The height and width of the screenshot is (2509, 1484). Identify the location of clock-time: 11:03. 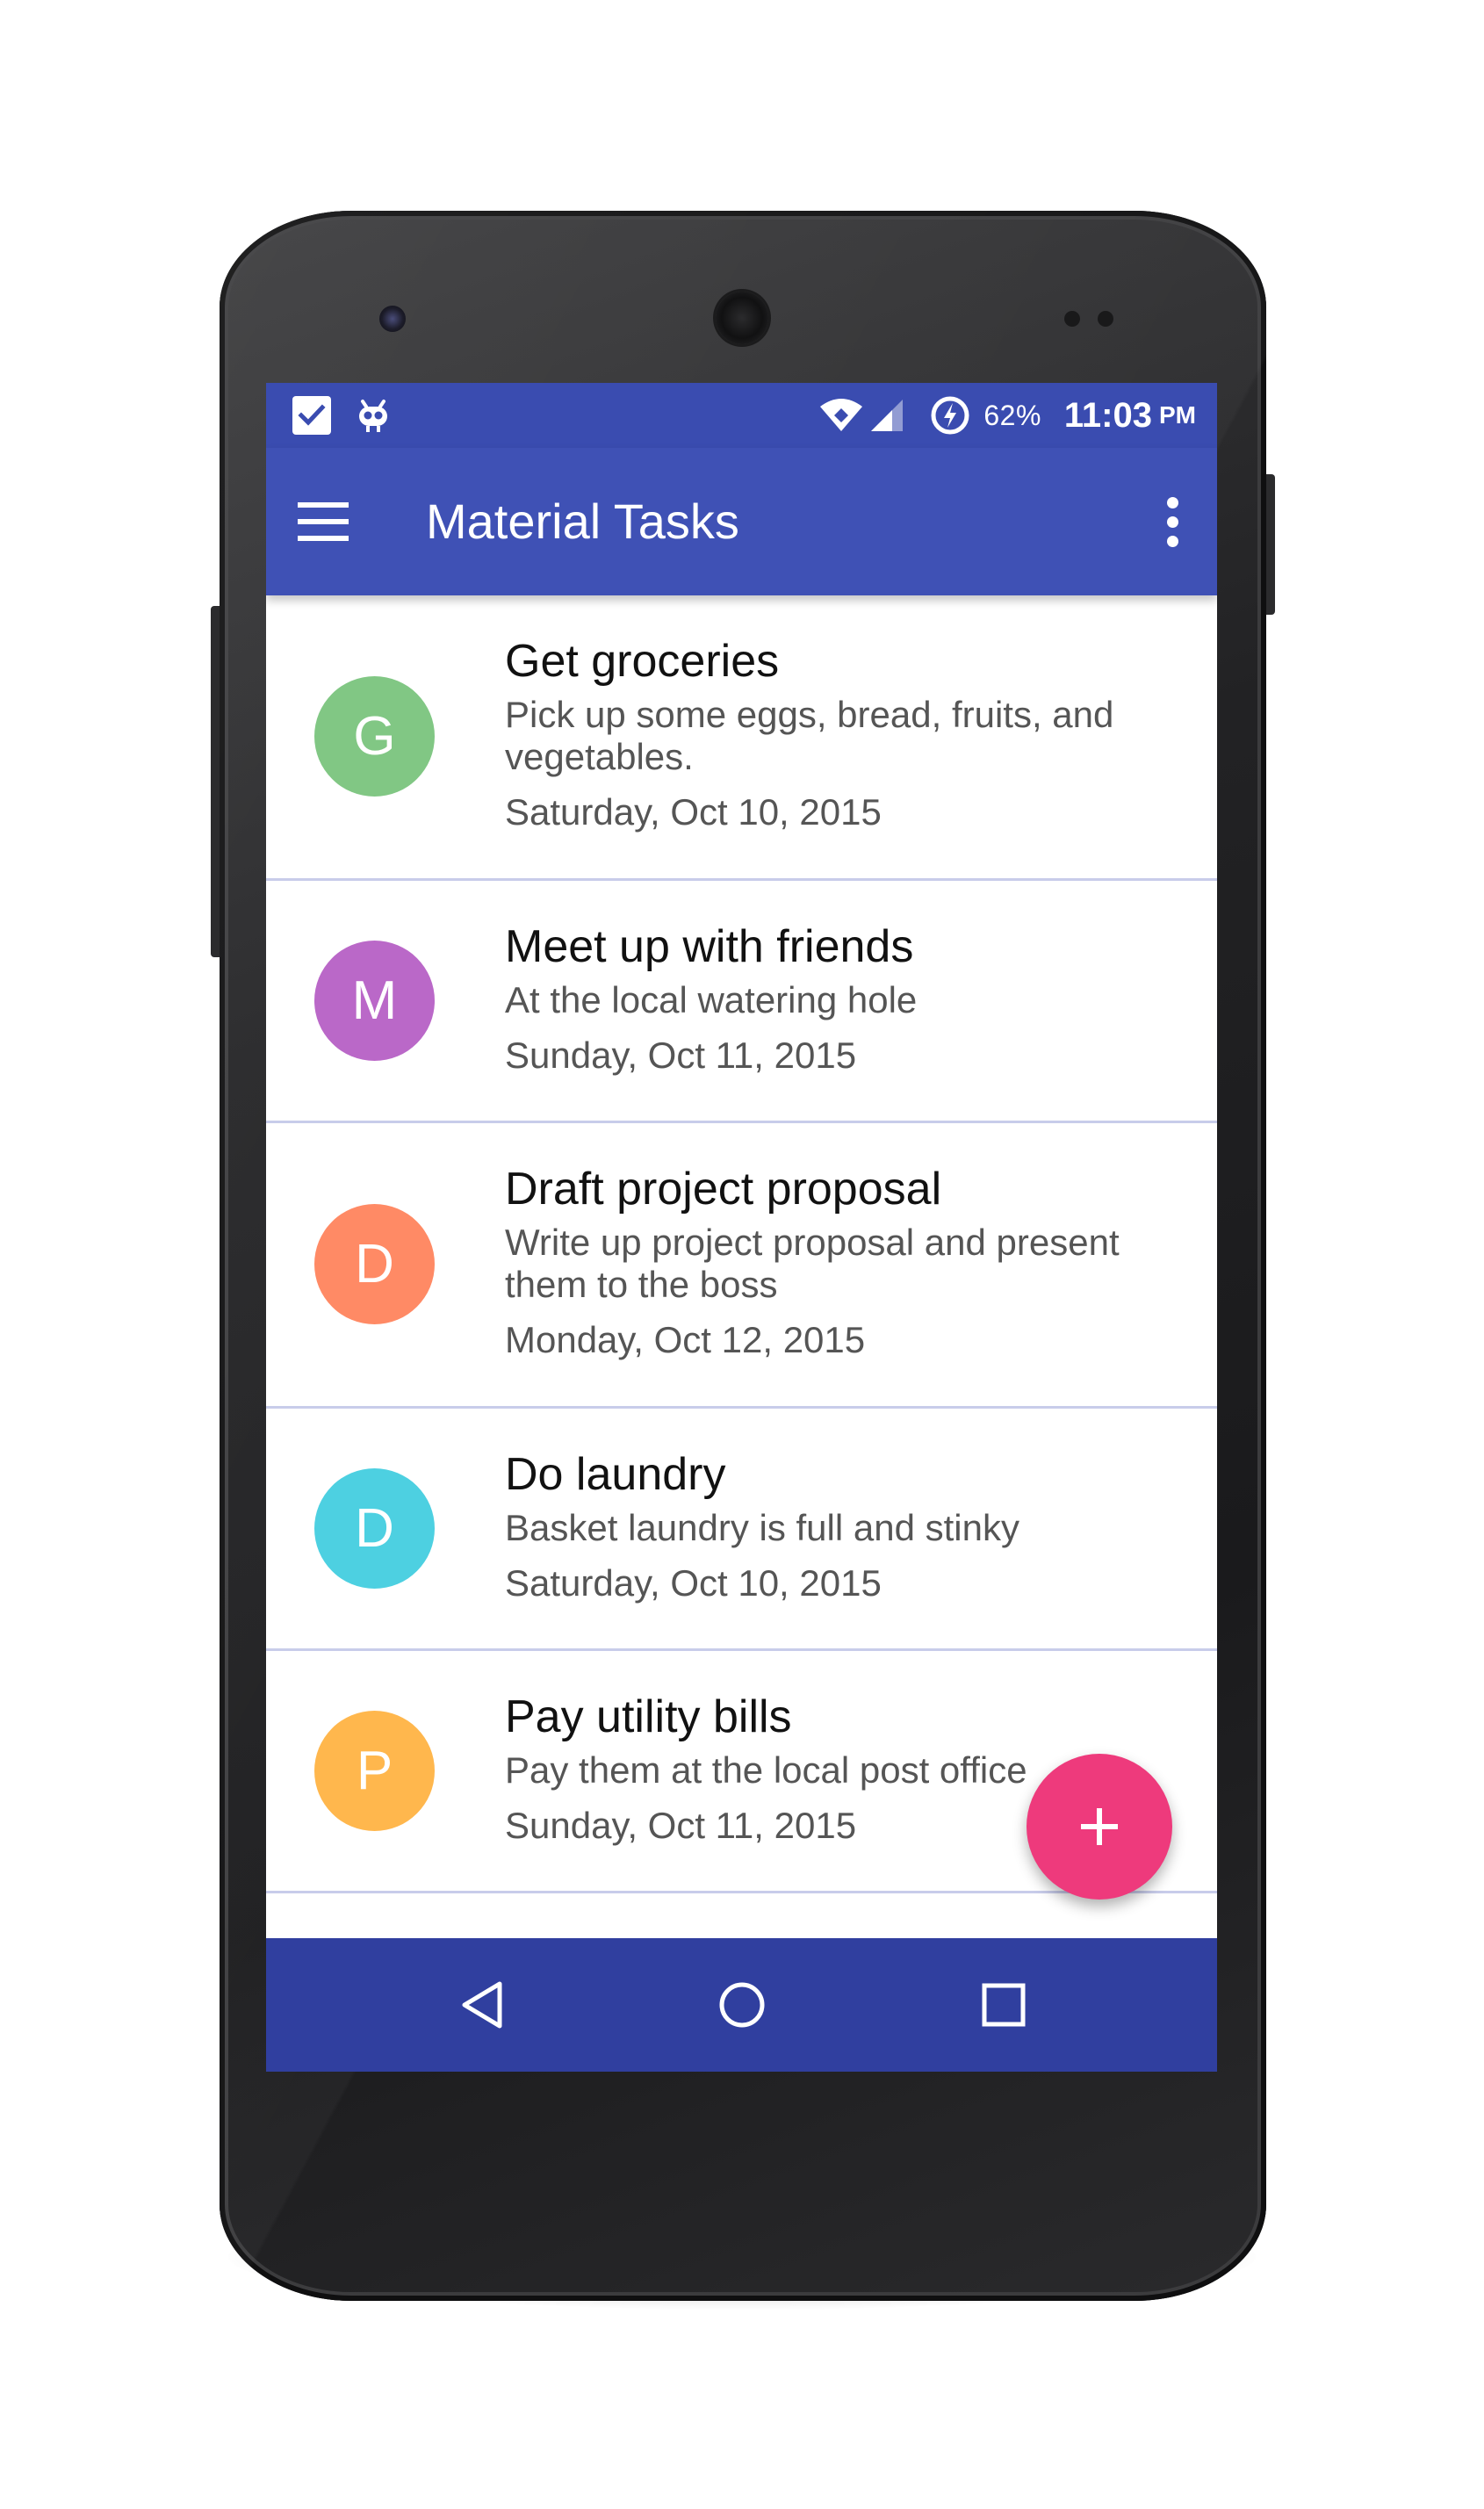
(1107, 415).